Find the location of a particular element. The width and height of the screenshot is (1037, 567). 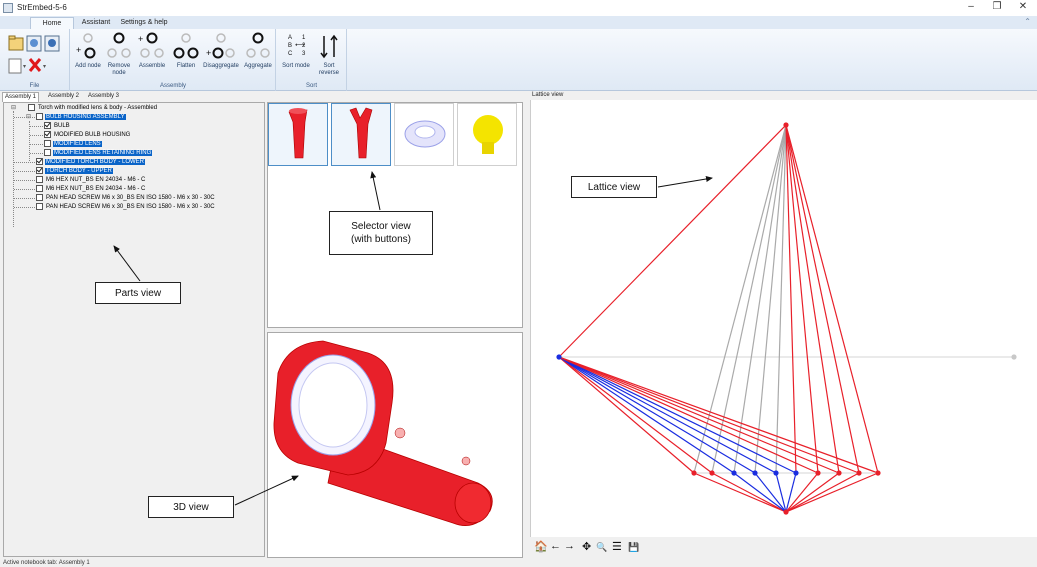

export-icon is located at coordinates (52, 43).